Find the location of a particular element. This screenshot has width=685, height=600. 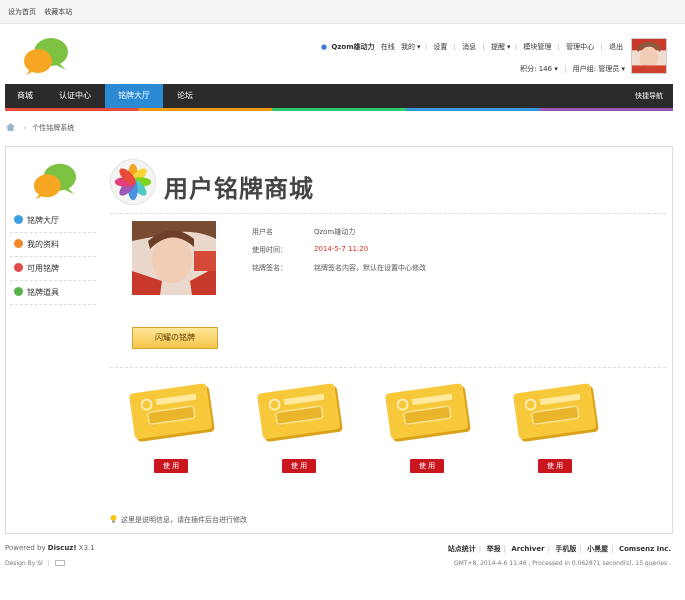

sidebar-item-my-profile: 我的资料 is located at coordinates (53, 245).